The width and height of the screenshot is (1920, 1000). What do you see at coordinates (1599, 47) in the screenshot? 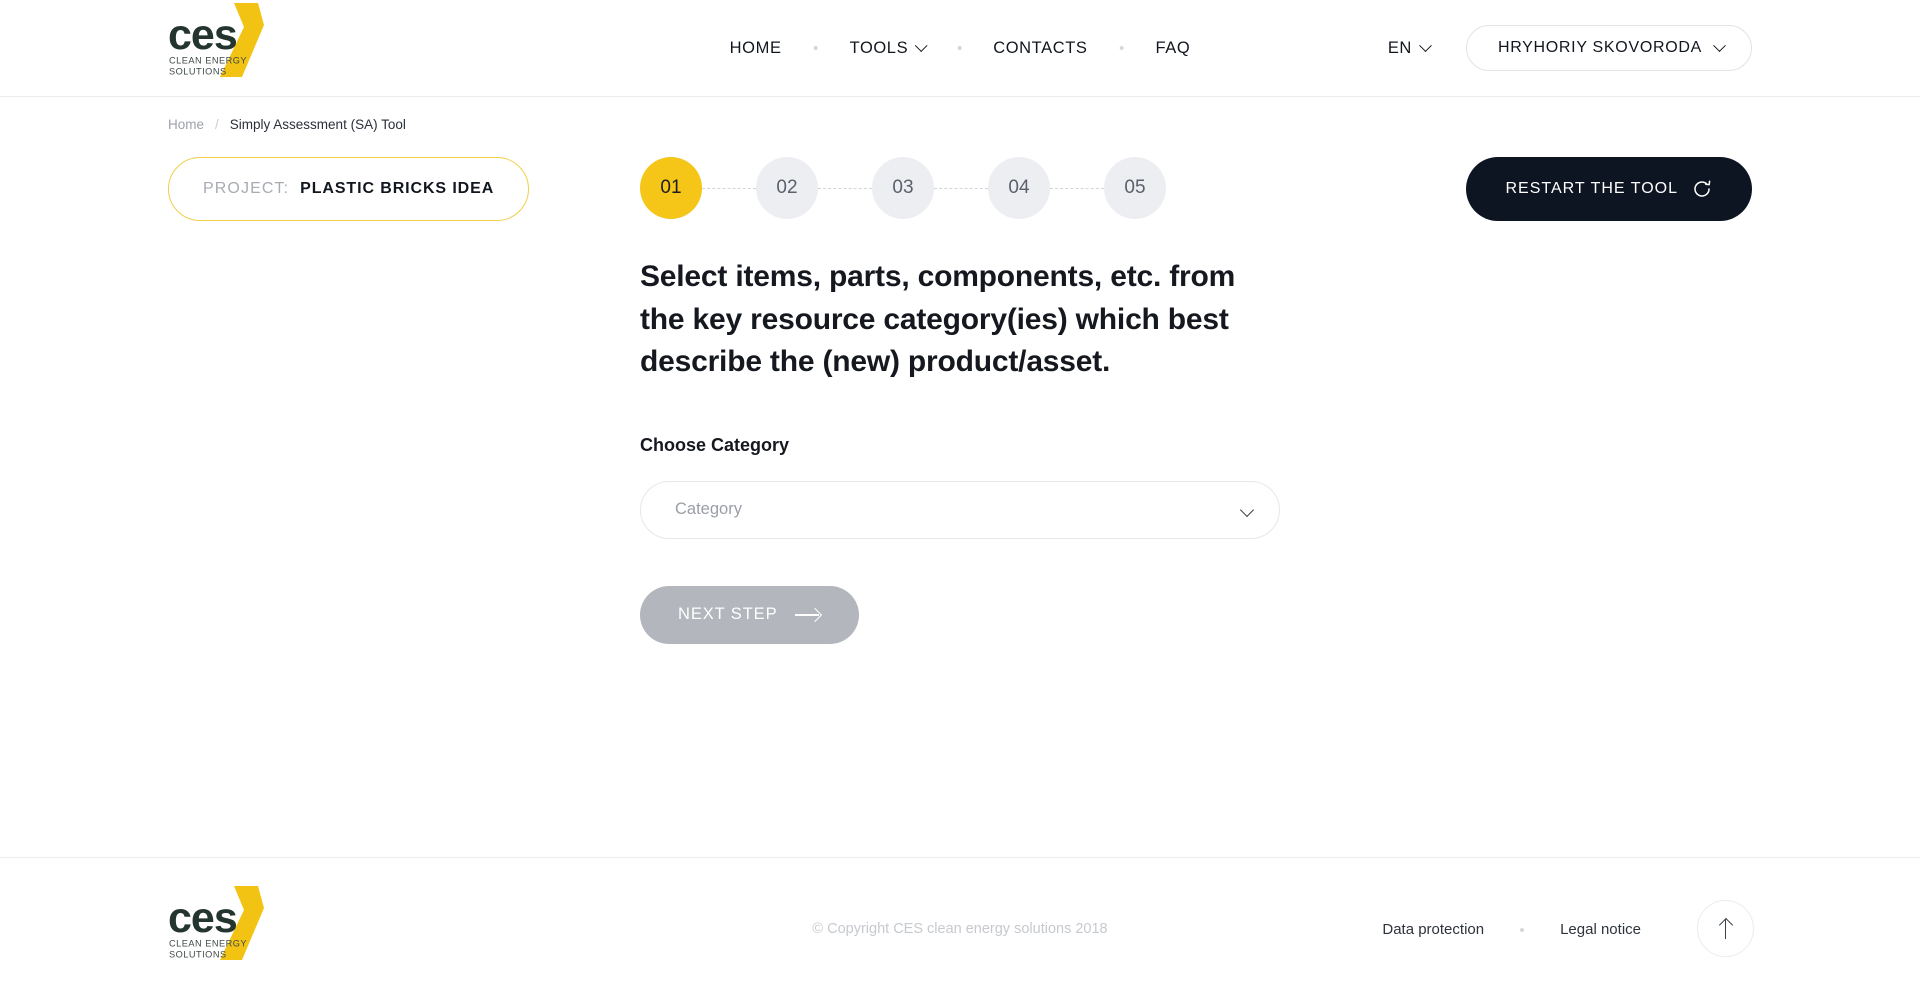
I see `user-name: HRYHORIY SKOVORODA` at bounding box center [1599, 47].